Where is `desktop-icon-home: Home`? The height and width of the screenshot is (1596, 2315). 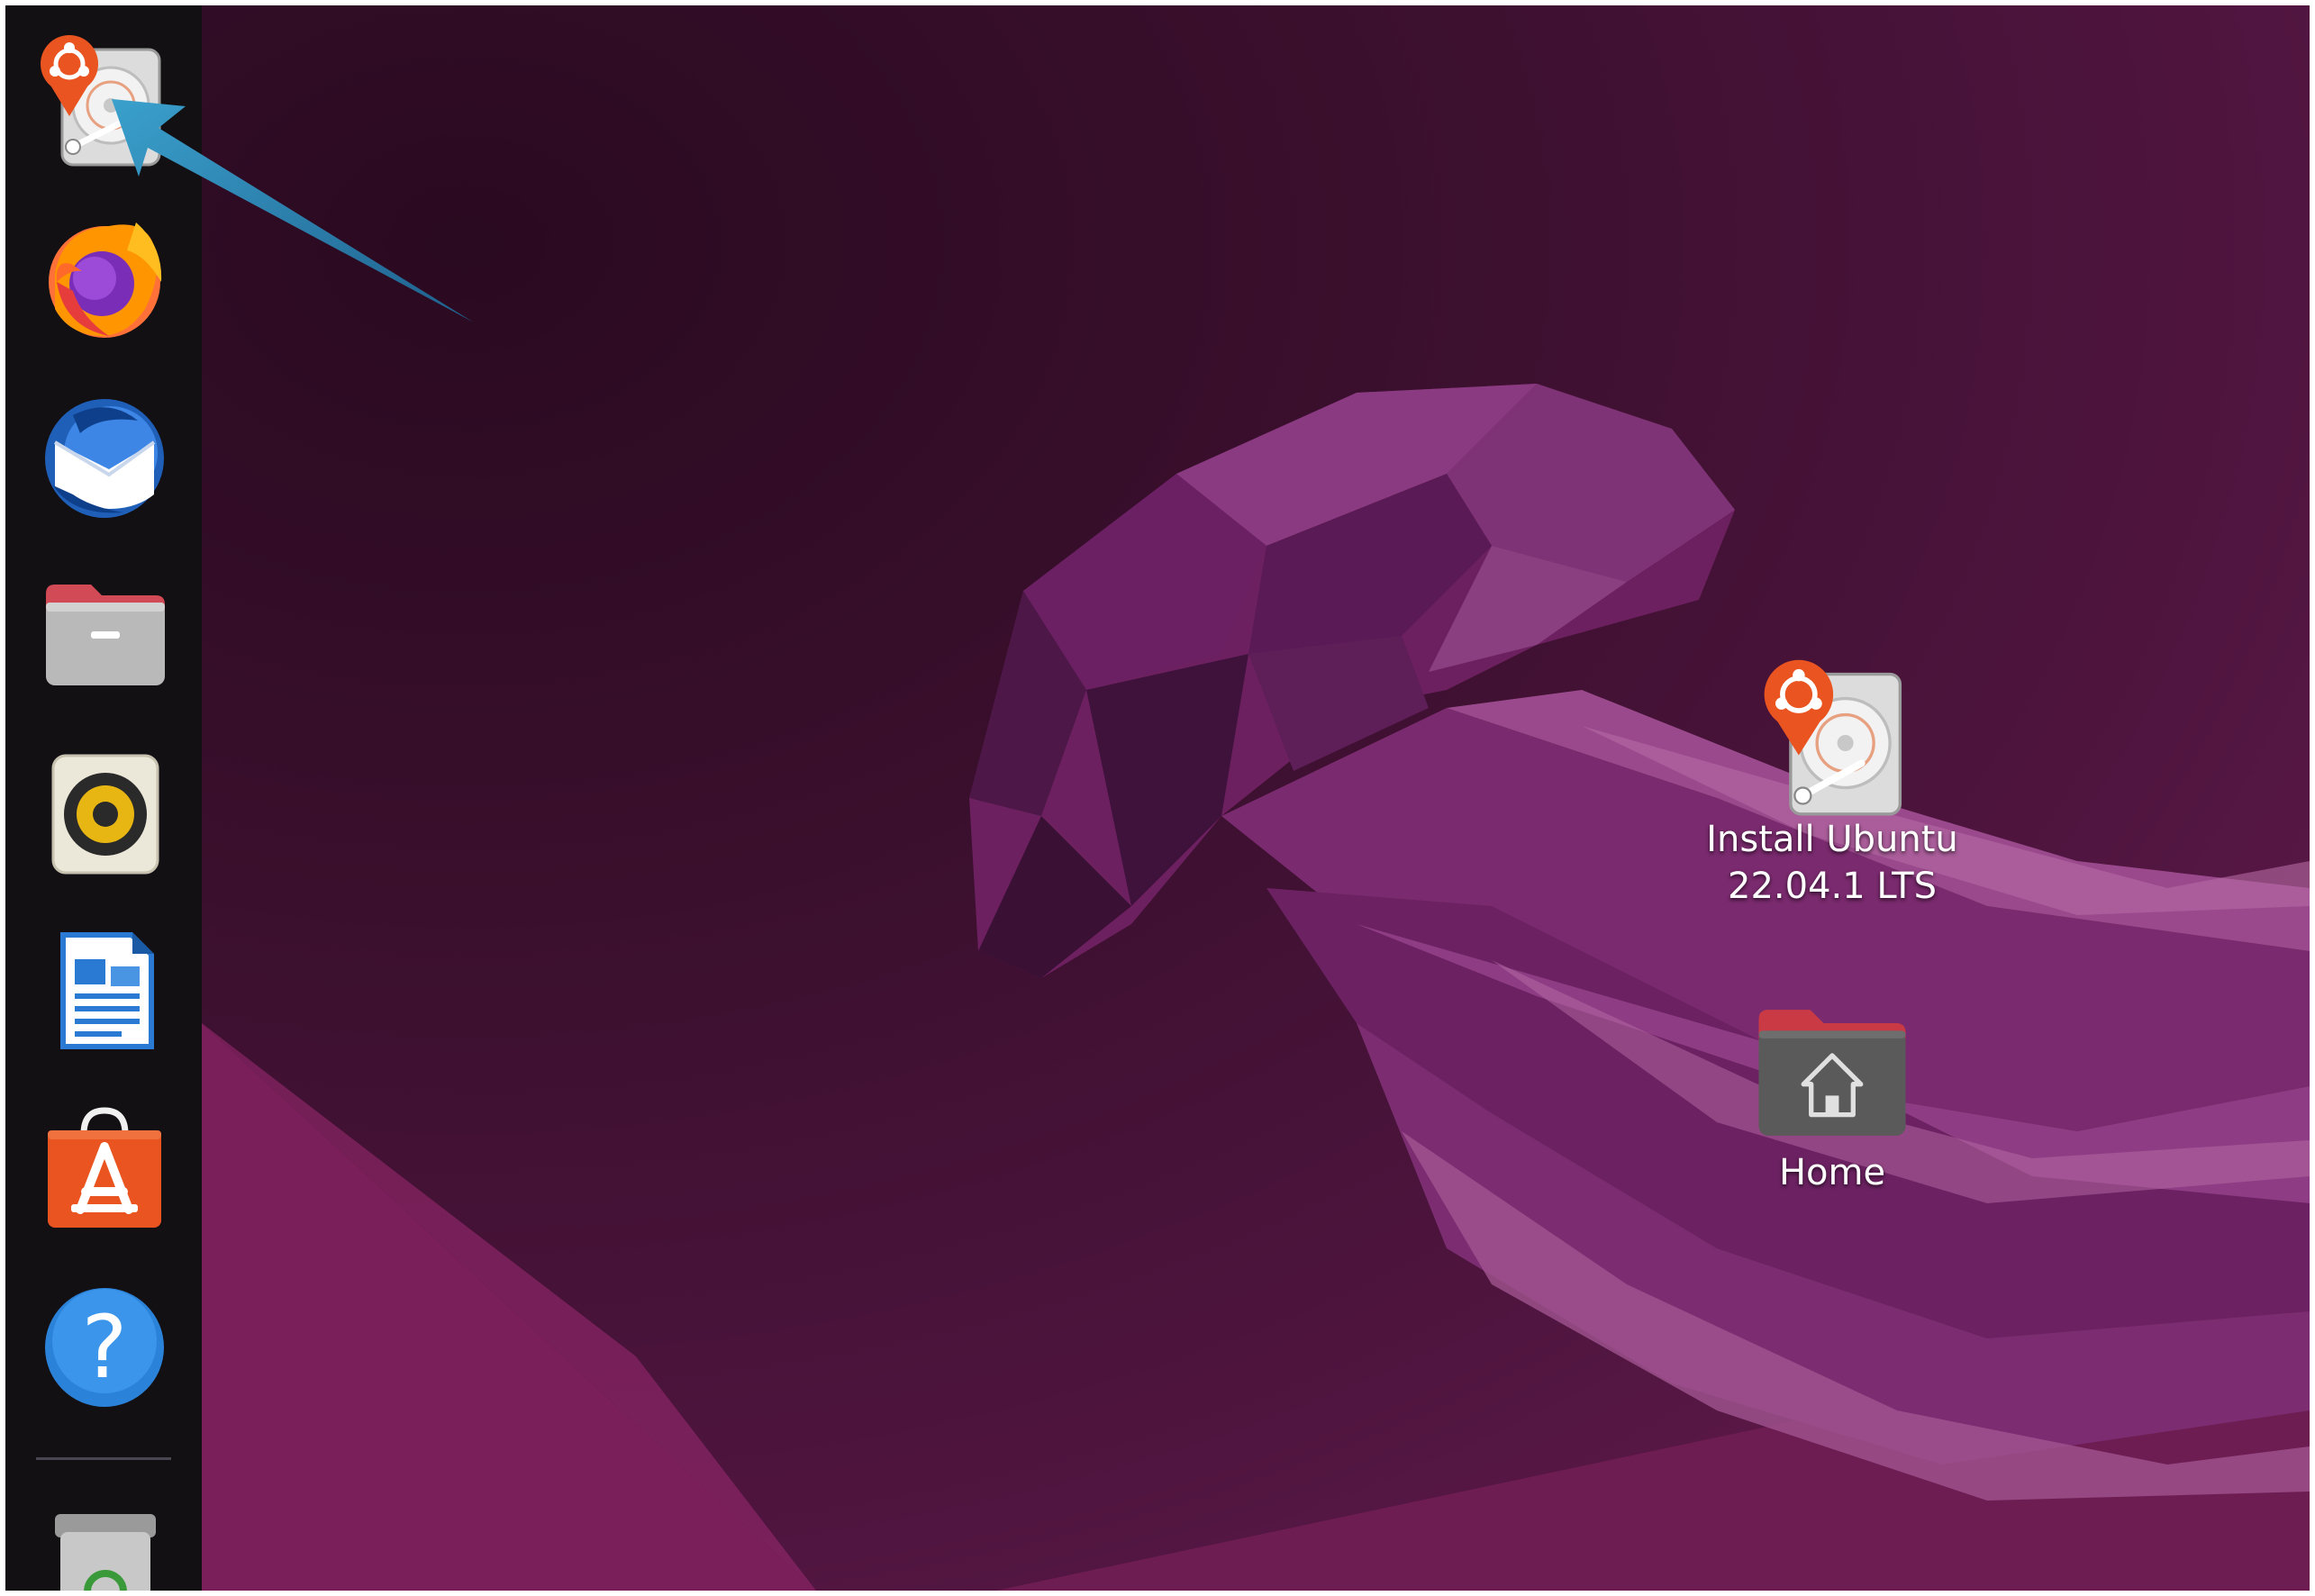
desktop-icon-home: Home is located at coordinates (1832, 1096).